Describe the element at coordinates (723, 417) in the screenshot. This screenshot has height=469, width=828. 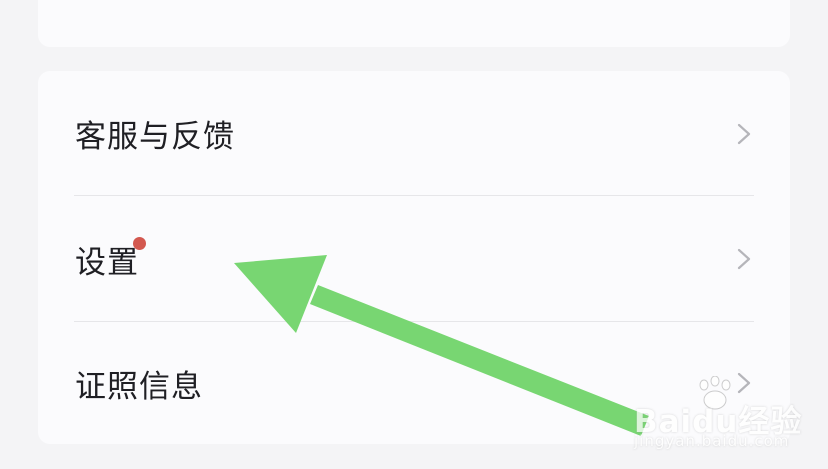
I see `baidu-jingyan-watermark: Baidu经验 jingyan.baidu.com` at that location.